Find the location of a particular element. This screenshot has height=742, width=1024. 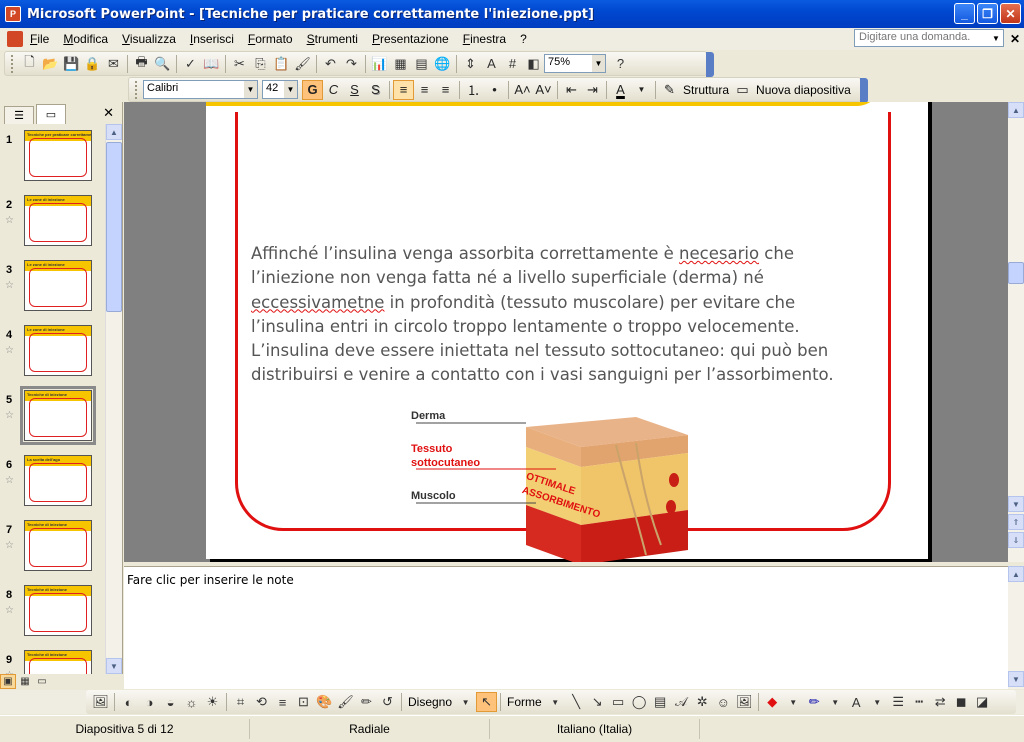

menu-finestra: Finestra is located at coordinates (484, 39).